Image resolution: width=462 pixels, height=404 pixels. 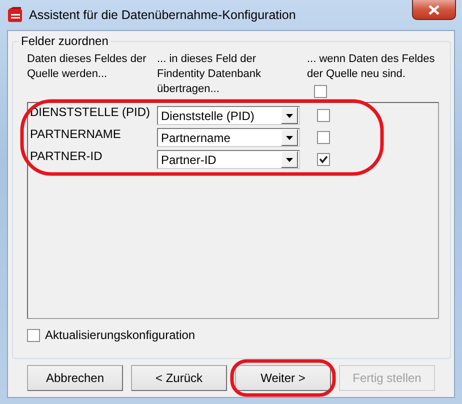 I want to click on checkbox-label: Aktualisierungskonfiguration, so click(x=120, y=335).